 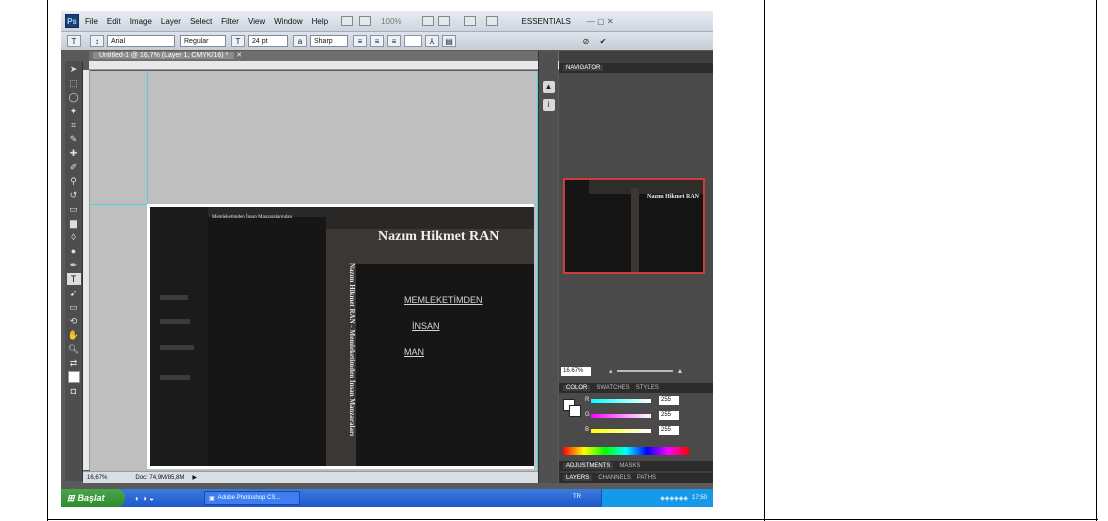 What do you see at coordinates (546, 21) in the screenshot?
I see `workspace-switcher: ESSENTIALS` at bounding box center [546, 21].